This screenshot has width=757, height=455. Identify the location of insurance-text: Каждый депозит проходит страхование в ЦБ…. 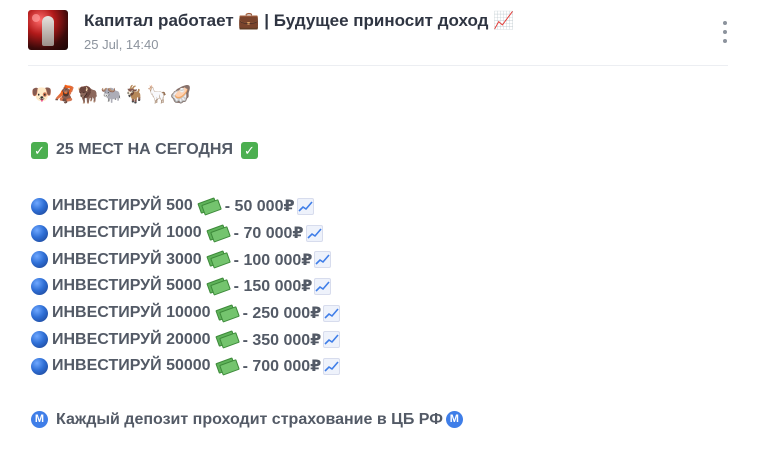
(249, 419).